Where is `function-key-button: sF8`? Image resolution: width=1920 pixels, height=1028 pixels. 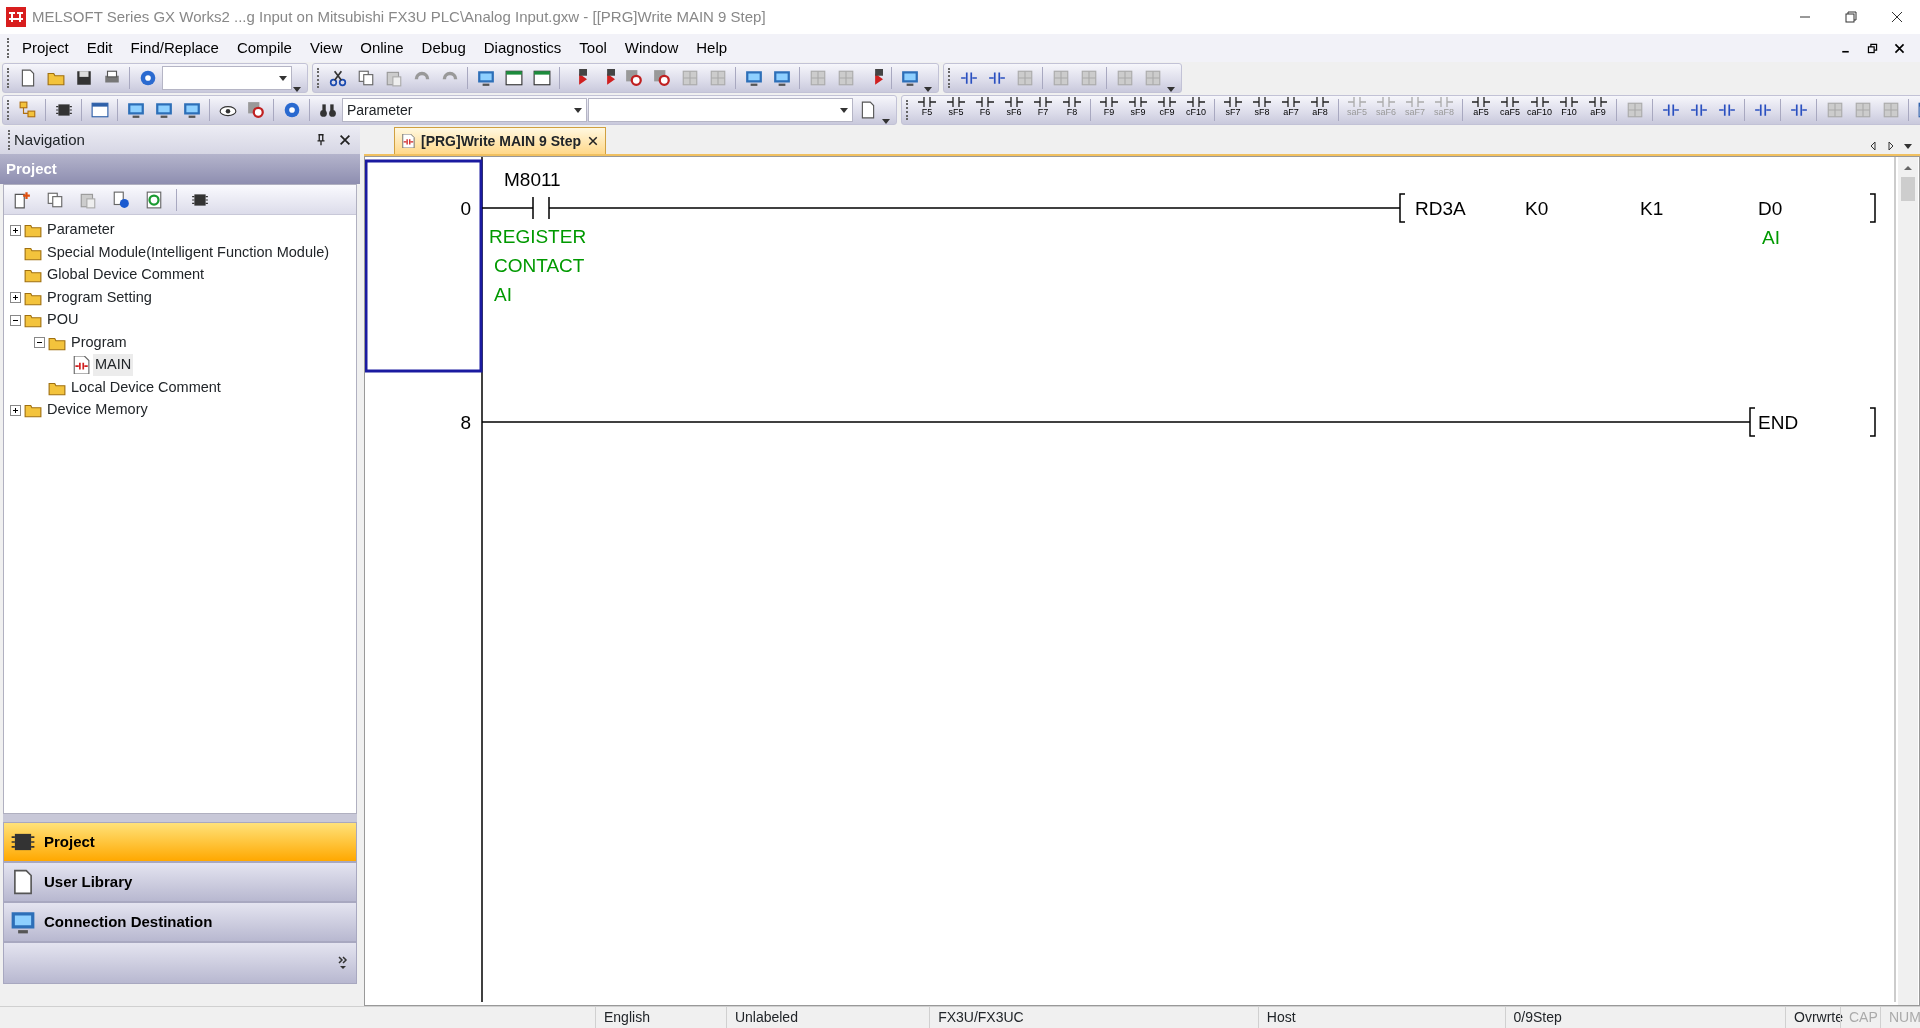
function-key-button: sF8 is located at coordinates (1262, 110).